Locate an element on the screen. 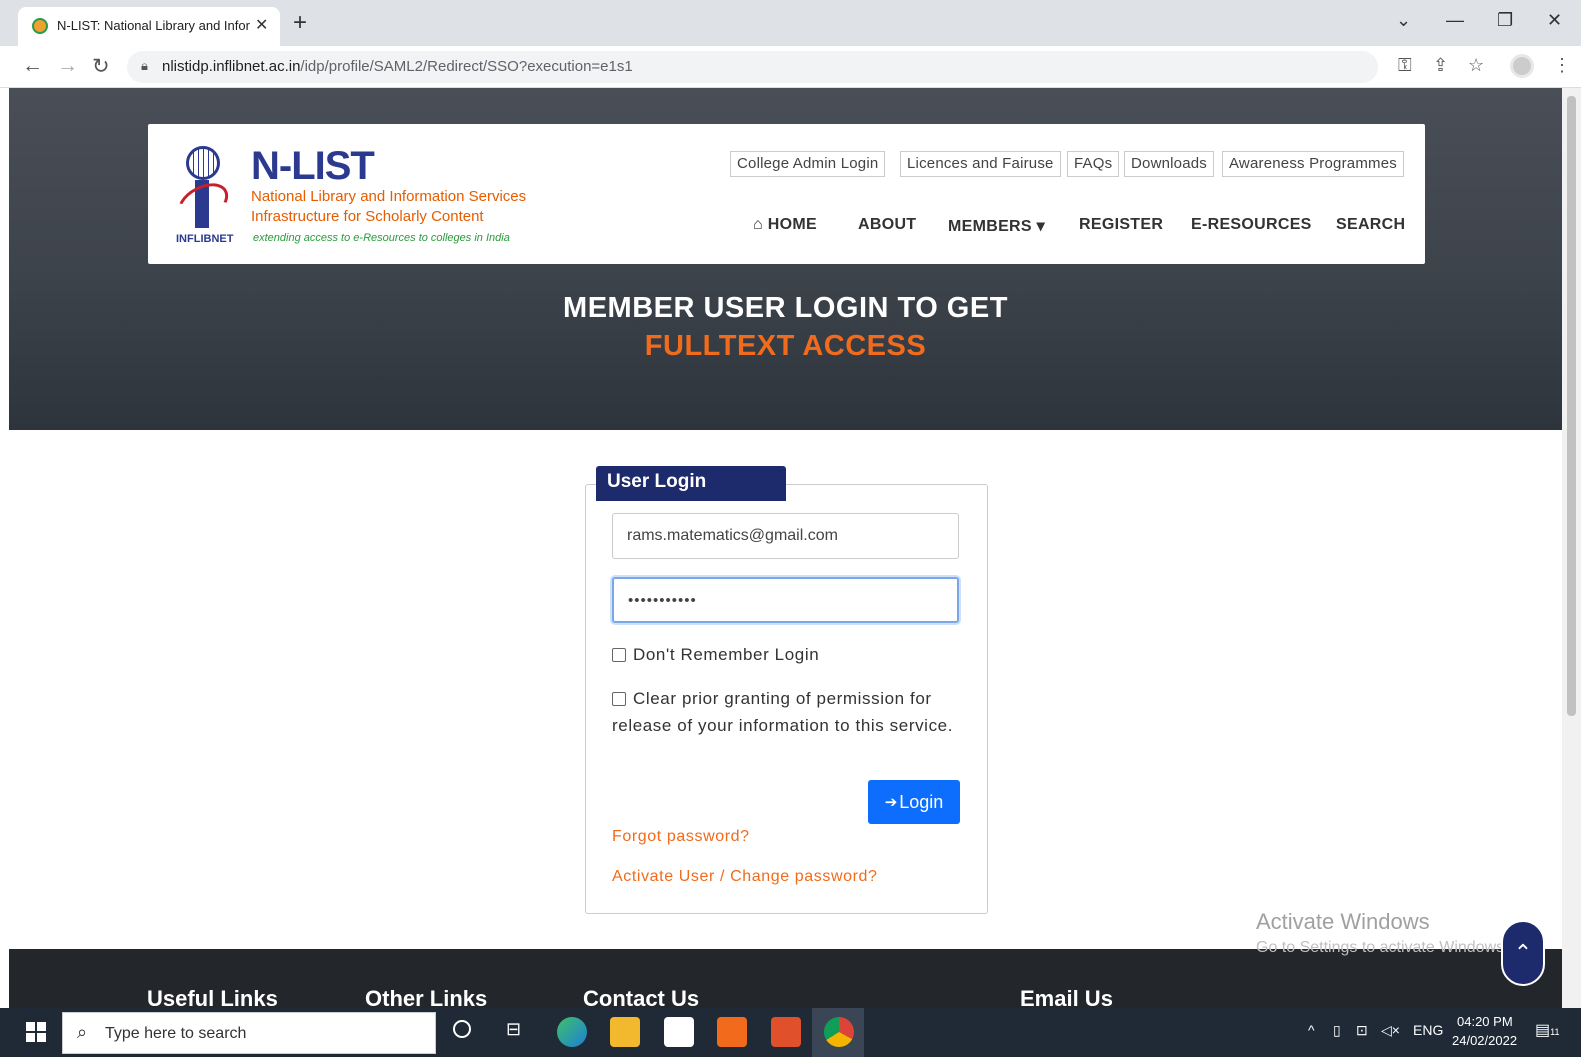 This screenshot has height=1057, width=1581. new-tab-button: + is located at coordinates (300, 23).